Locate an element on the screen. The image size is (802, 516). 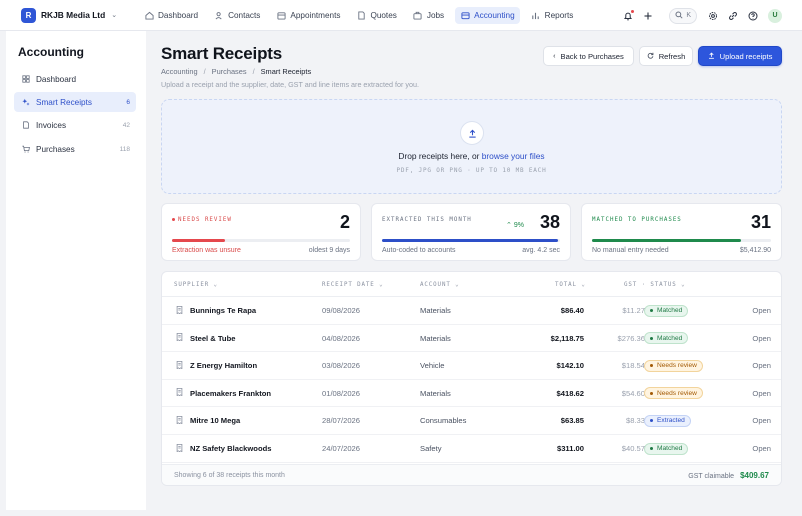
supplier-name: Mitre 10 Mega is located at coordinates (215, 420).